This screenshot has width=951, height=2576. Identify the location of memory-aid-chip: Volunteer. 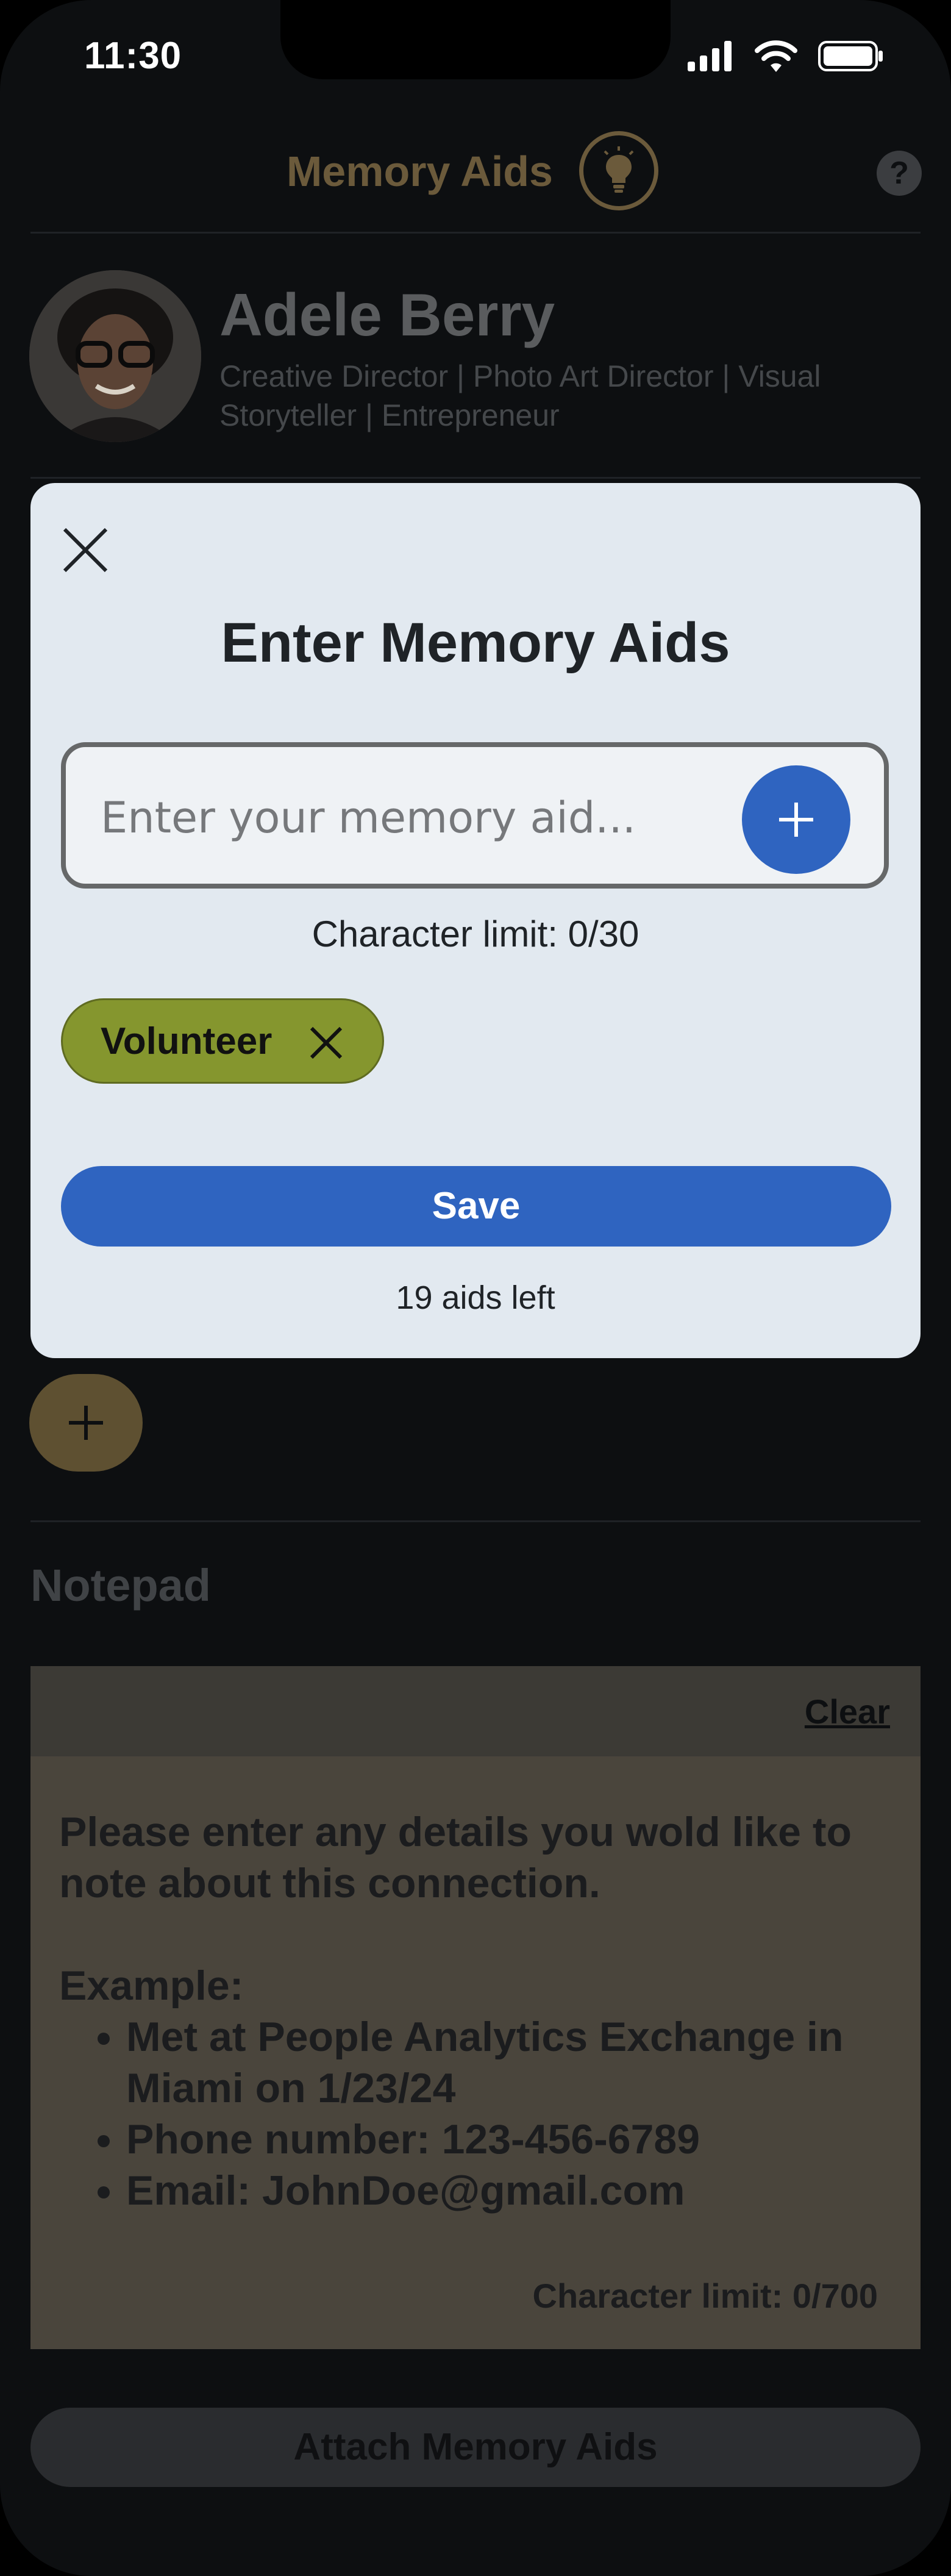
(223, 1041).